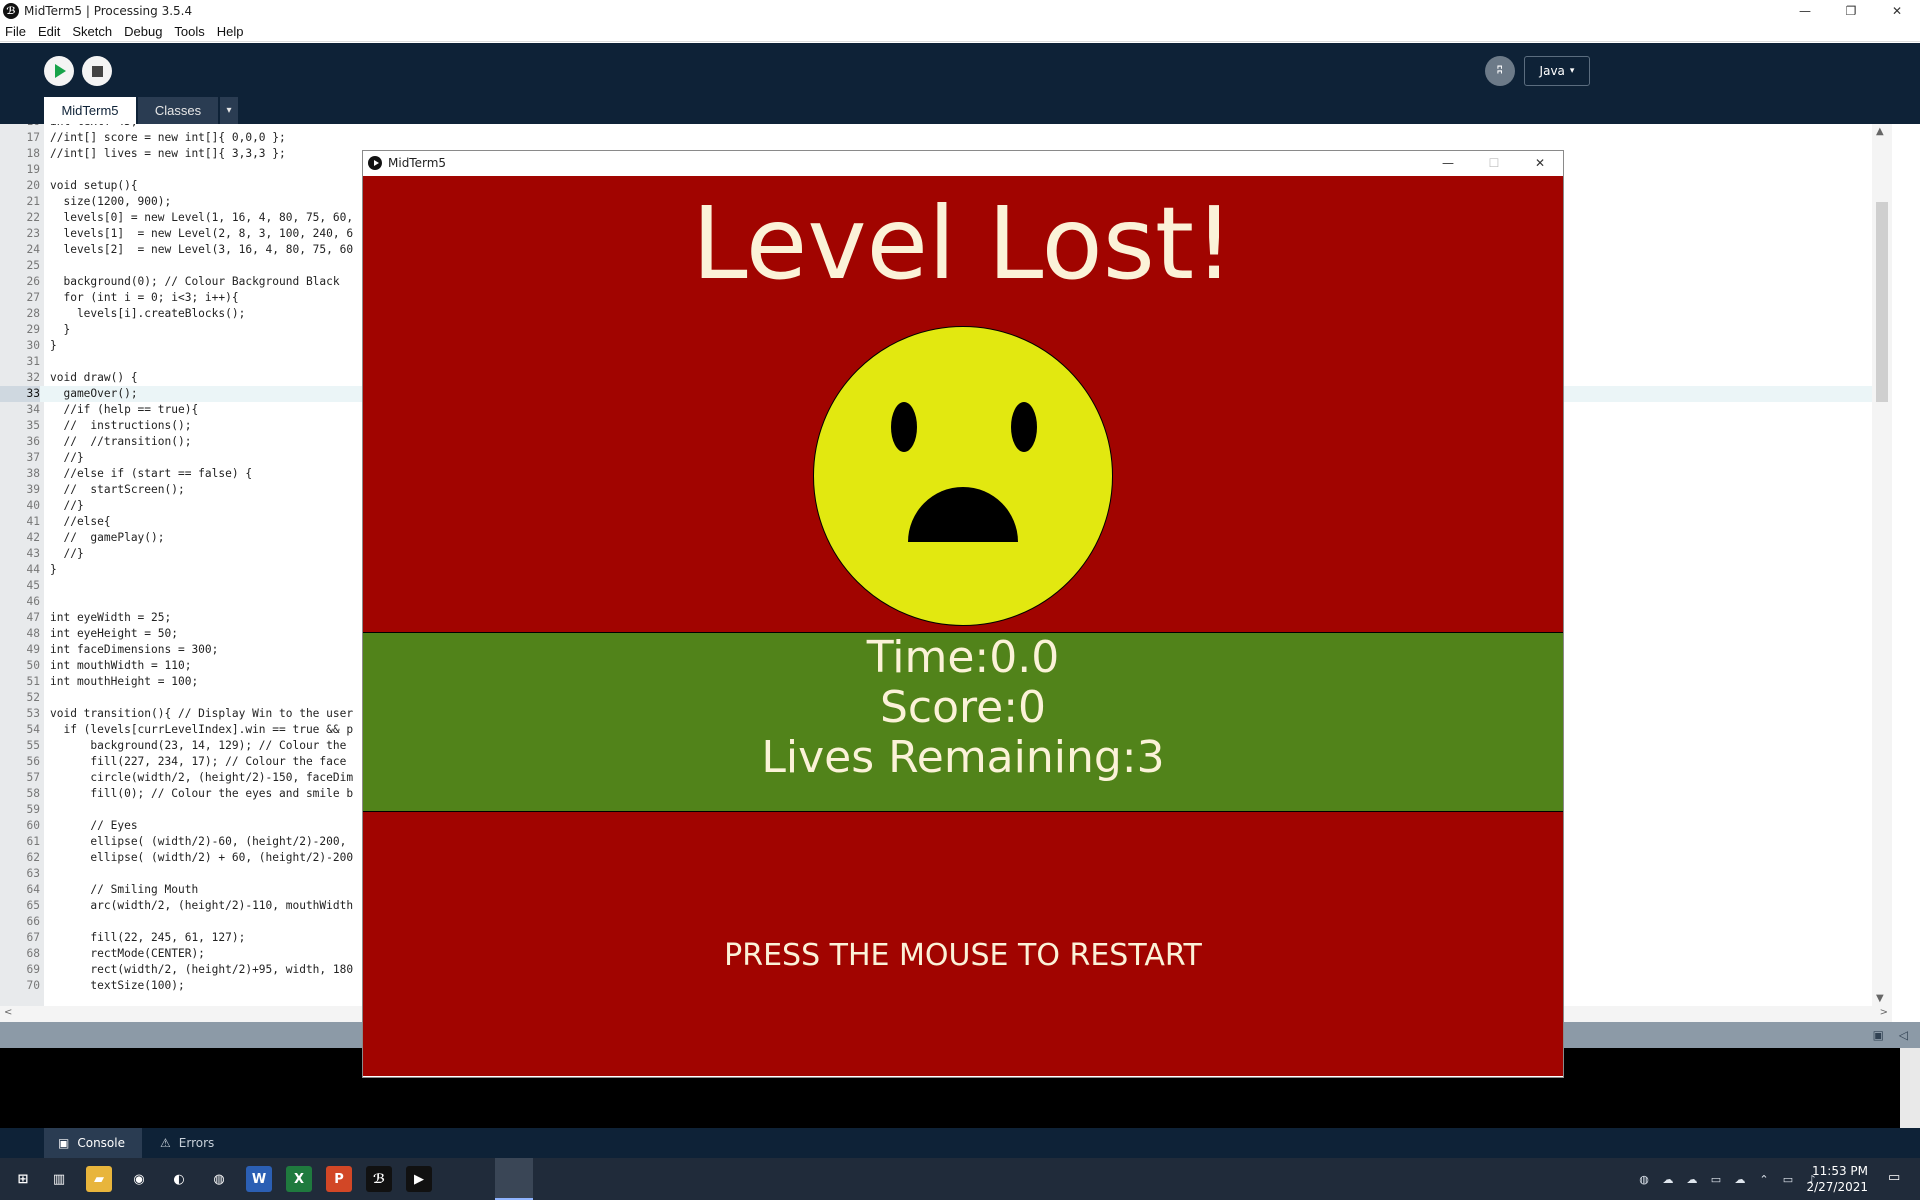 The width and height of the screenshot is (1920, 1200). What do you see at coordinates (33, 409) in the screenshot?
I see `line-number: 34` at bounding box center [33, 409].